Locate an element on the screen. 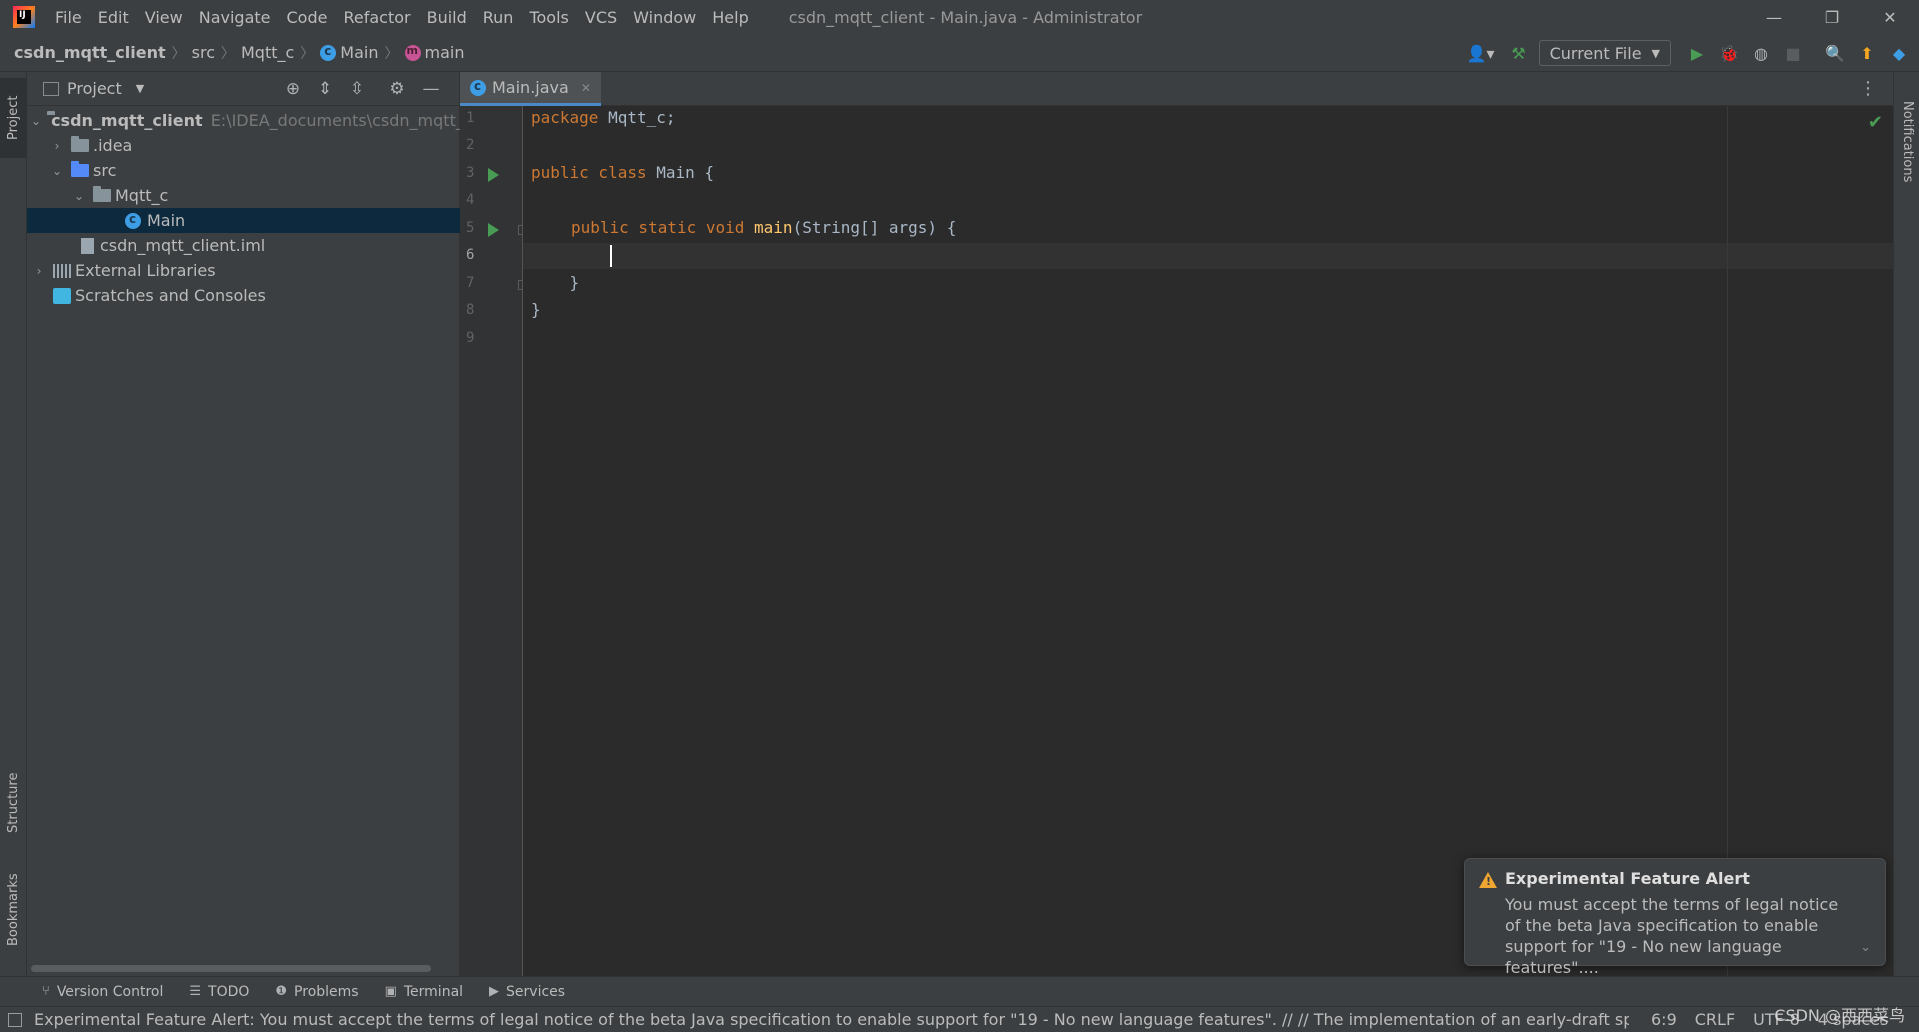 Image resolution: width=1919 pixels, height=1032 pixels. tool-tab-project-label: Project is located at coordinates (13, 118).